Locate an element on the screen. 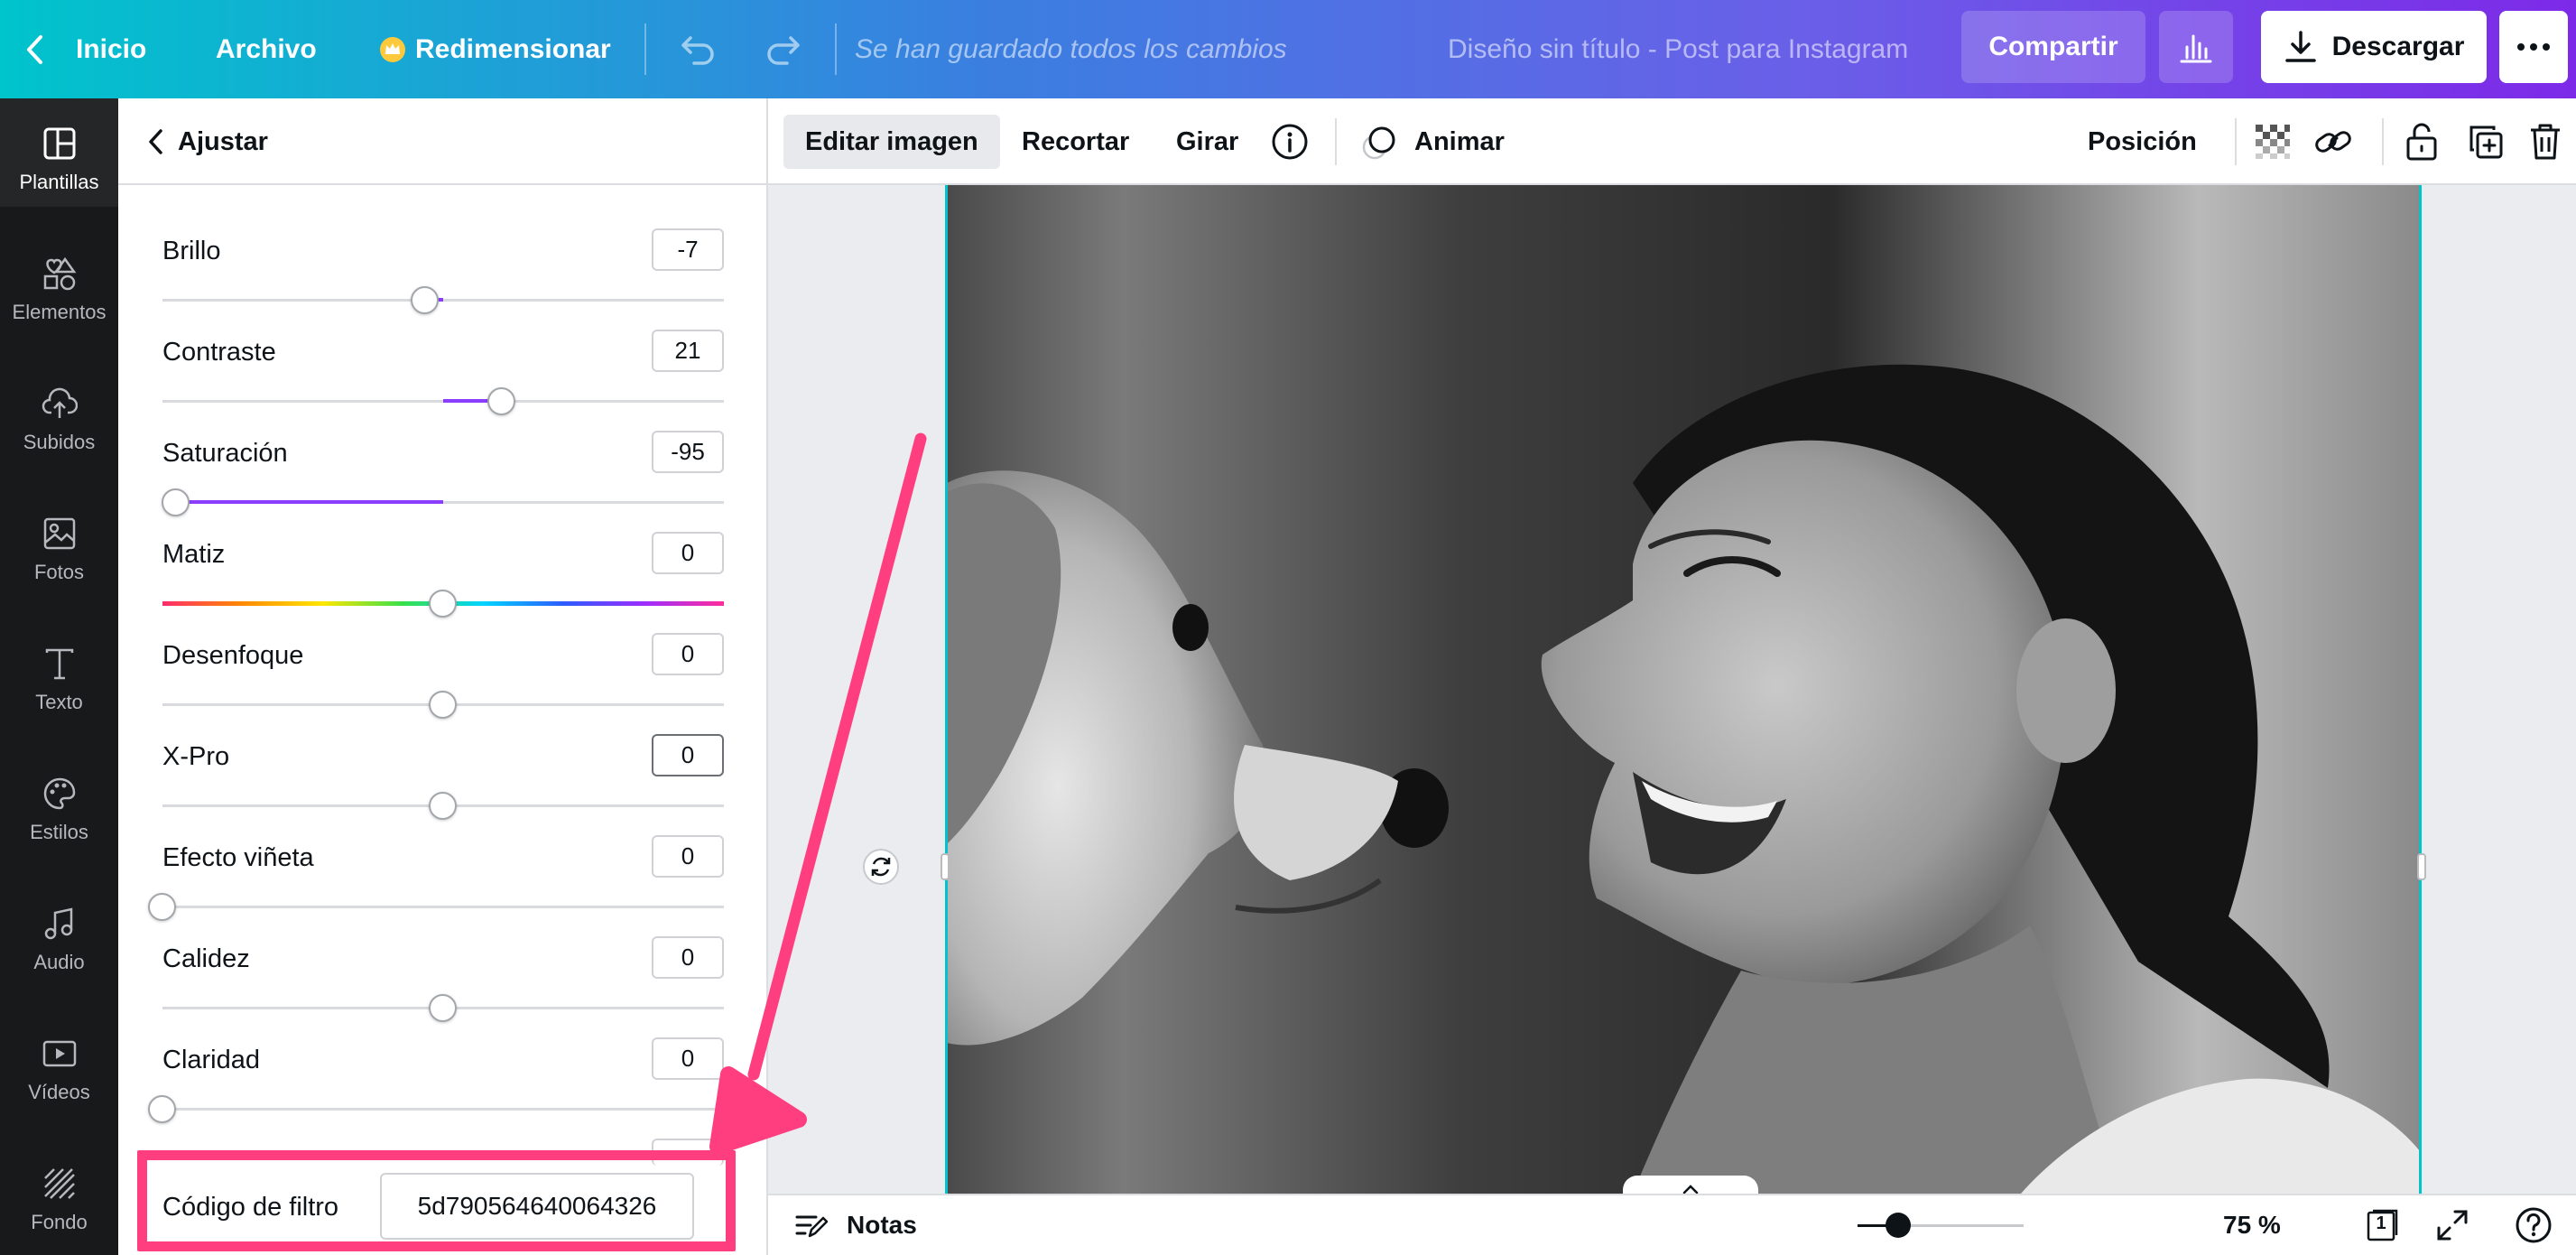  duplicate-button is located at coordinates (2486, 141).